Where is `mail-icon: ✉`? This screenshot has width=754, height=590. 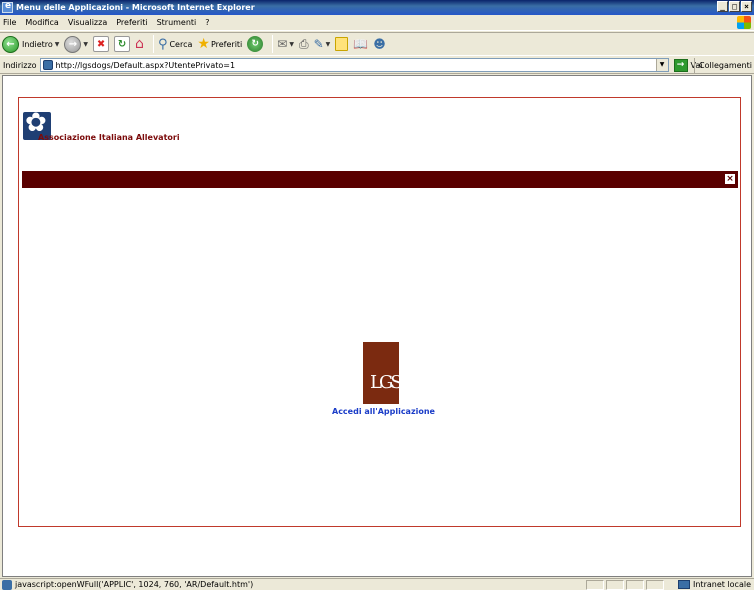
mail-icon: ✉ is located at coordinates (282, 44).